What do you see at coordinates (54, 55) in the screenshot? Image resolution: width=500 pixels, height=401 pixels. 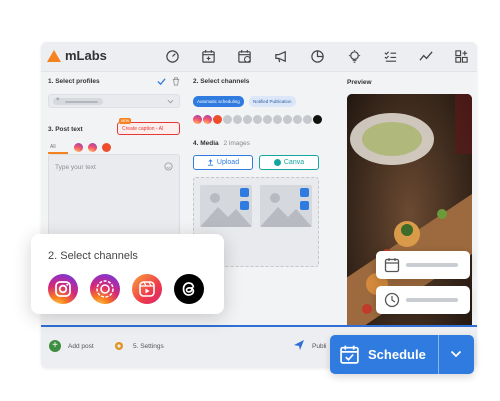 I see `mlabs-logo-icon` at bounding box center [54, 55].